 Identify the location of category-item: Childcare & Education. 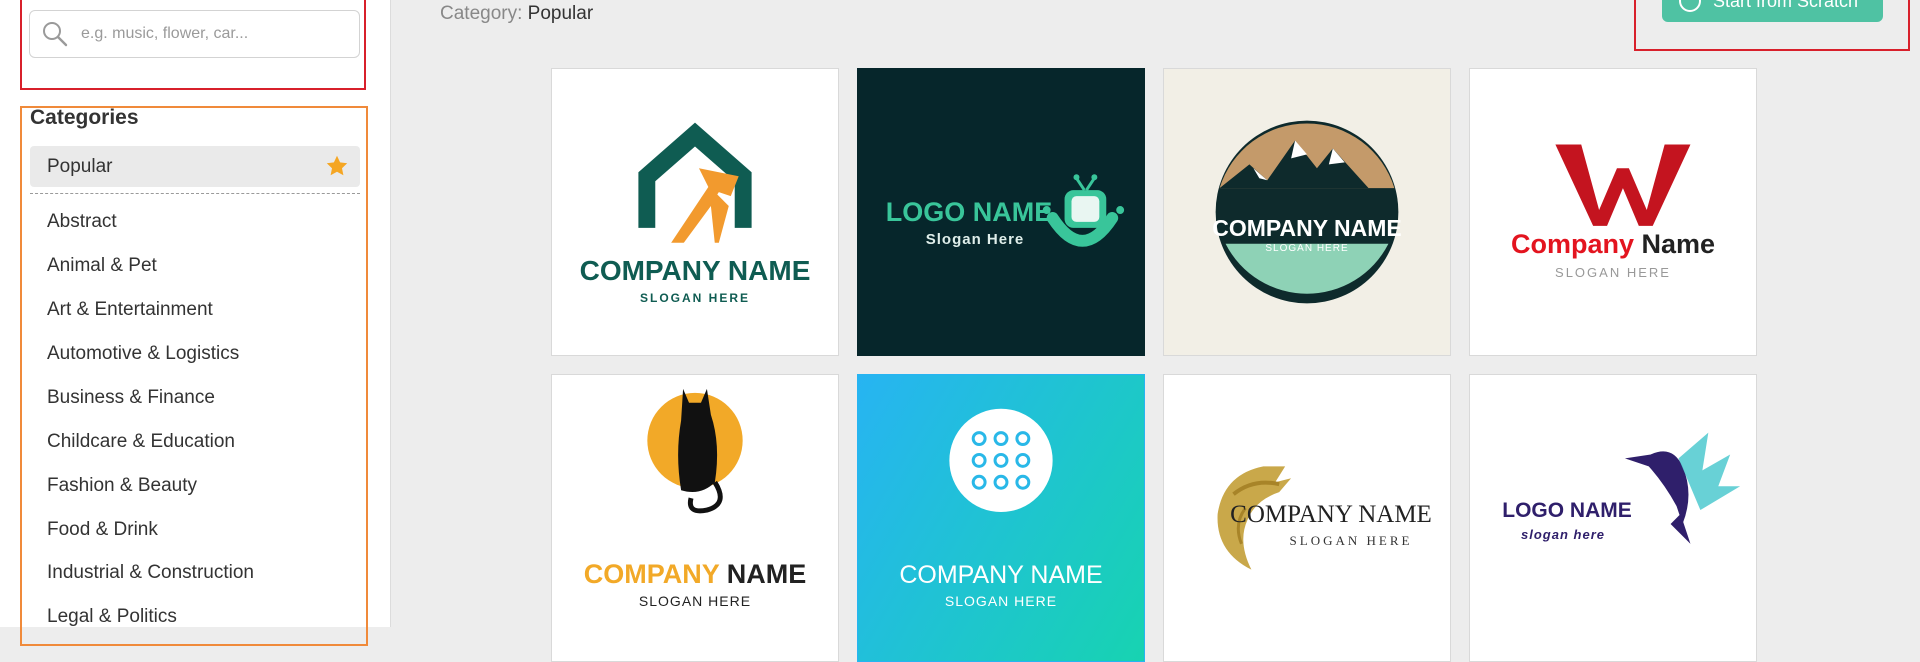
(141, 442).